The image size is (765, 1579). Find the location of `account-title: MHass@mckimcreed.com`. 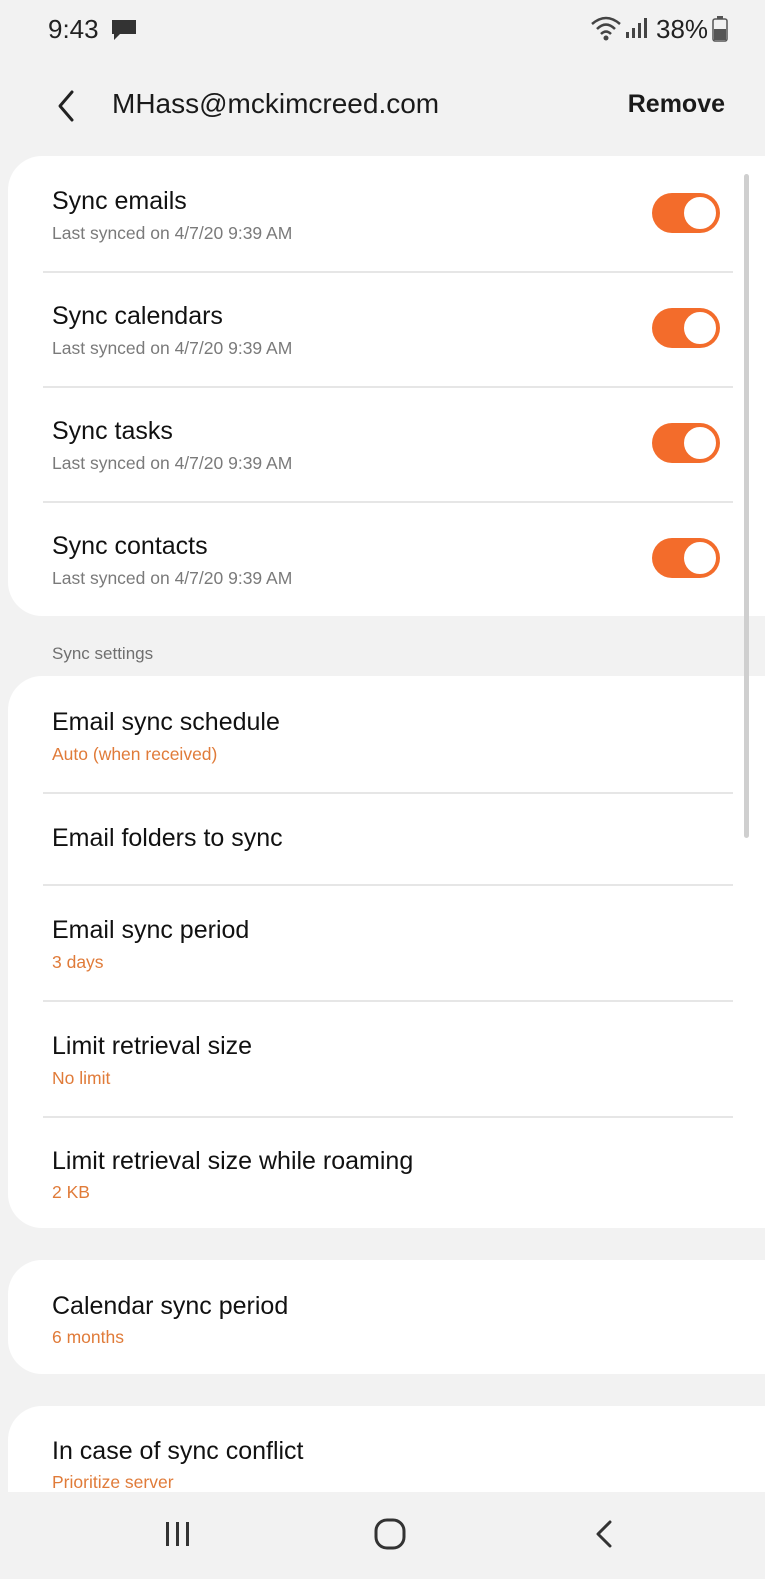

account-title: MHass@mckimcreed.com is located at coordinates (276, 103).